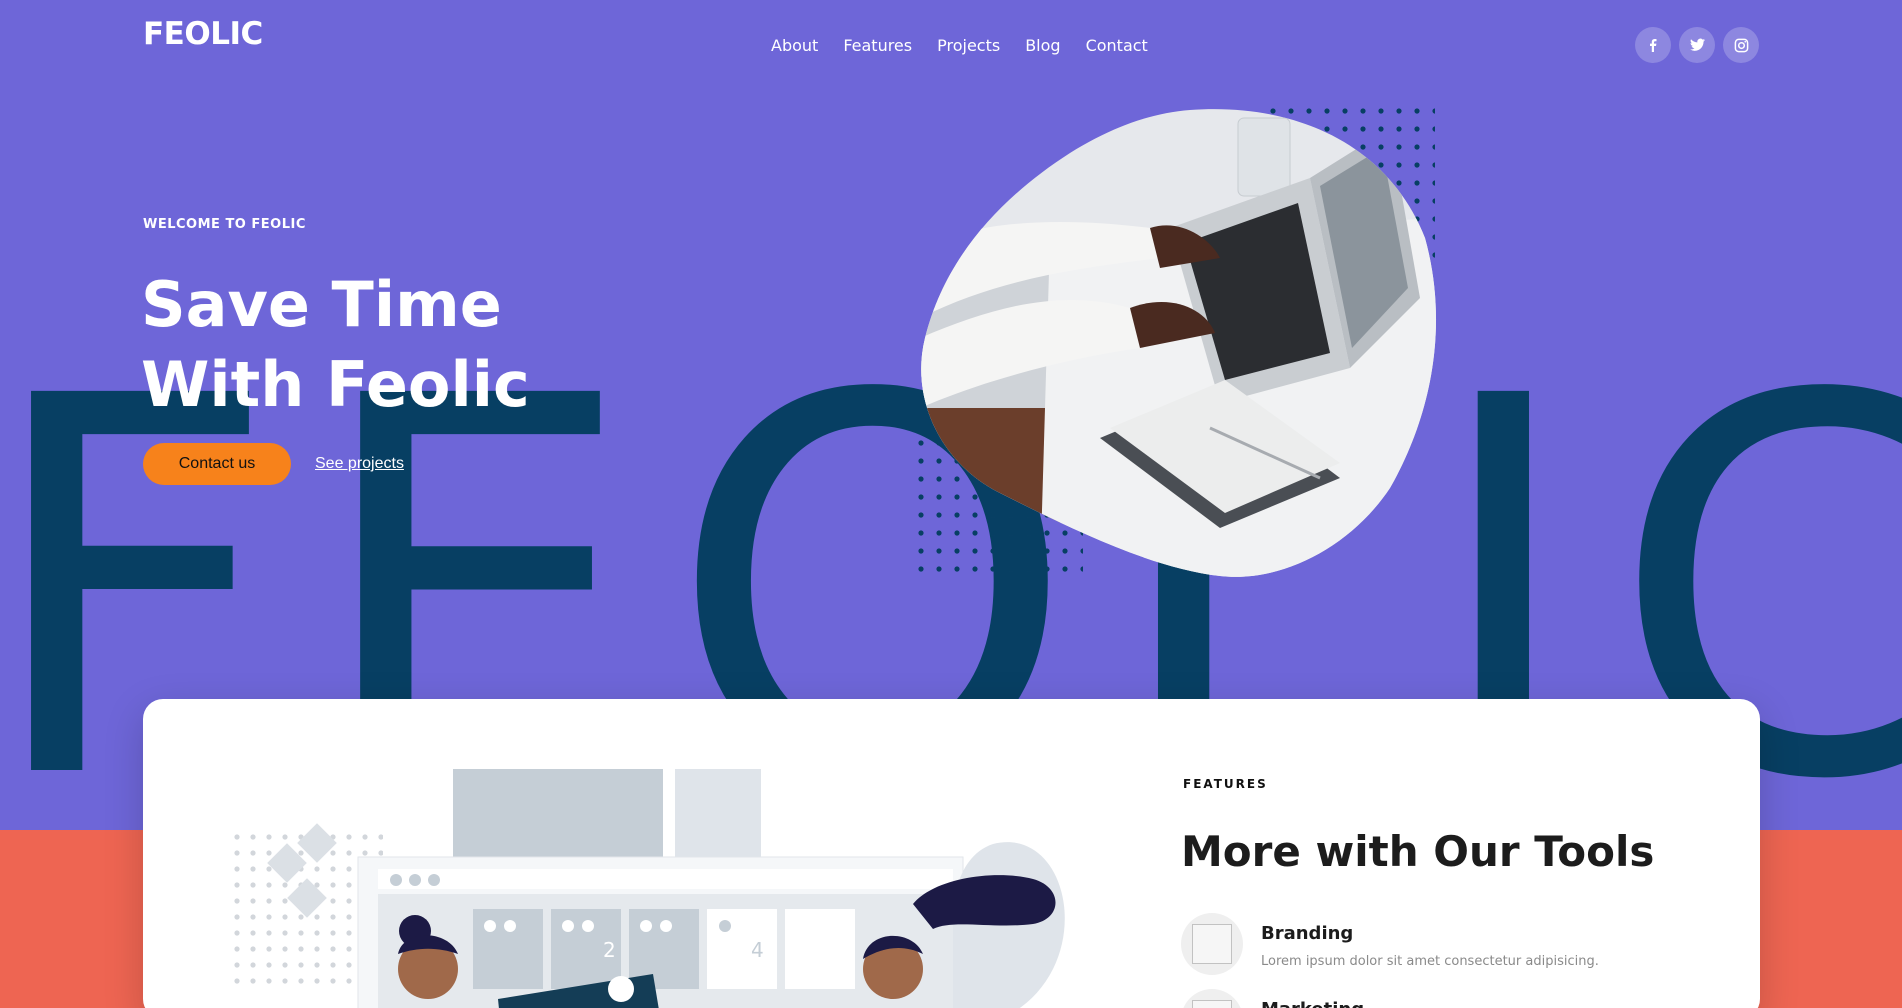 The height and width of the screenshot is (1008, 1902). I want to click on hero-eyebrow: WELCOME TO FEOLIC, so click(224, 224).